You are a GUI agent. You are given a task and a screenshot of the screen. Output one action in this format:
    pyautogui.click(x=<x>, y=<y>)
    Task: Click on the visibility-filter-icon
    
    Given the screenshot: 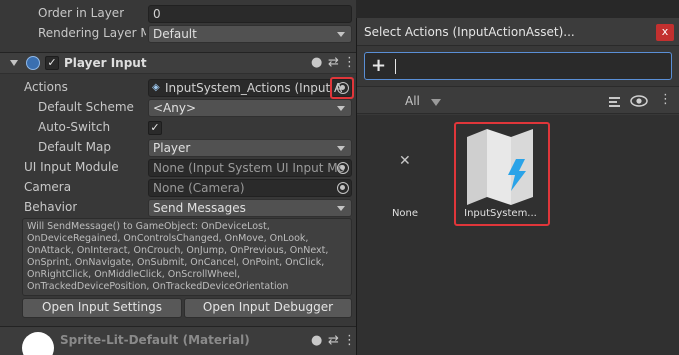 What is the action you would take?
    pyautogui.click(x=615, y=101)
    